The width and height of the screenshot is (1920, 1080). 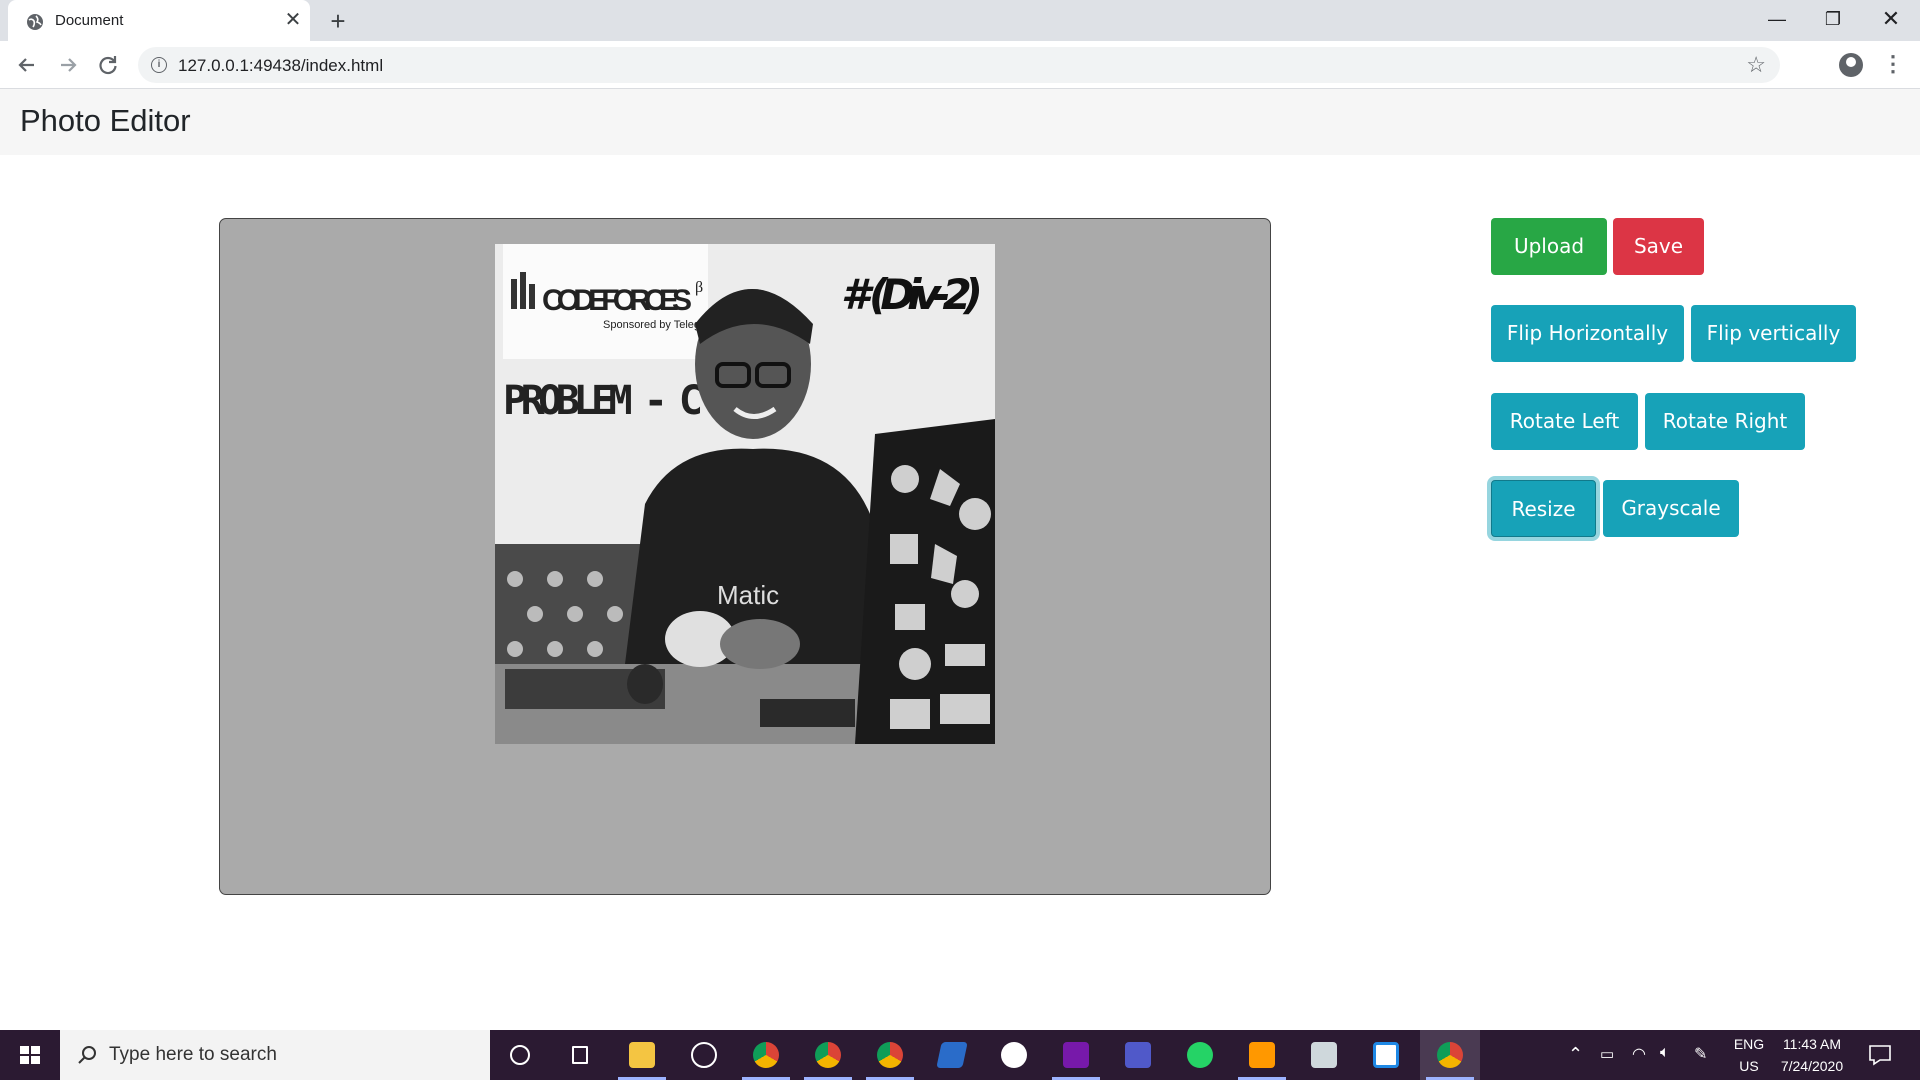 I want to click on profile-avatar-icon, so click(x=1851, y=65).